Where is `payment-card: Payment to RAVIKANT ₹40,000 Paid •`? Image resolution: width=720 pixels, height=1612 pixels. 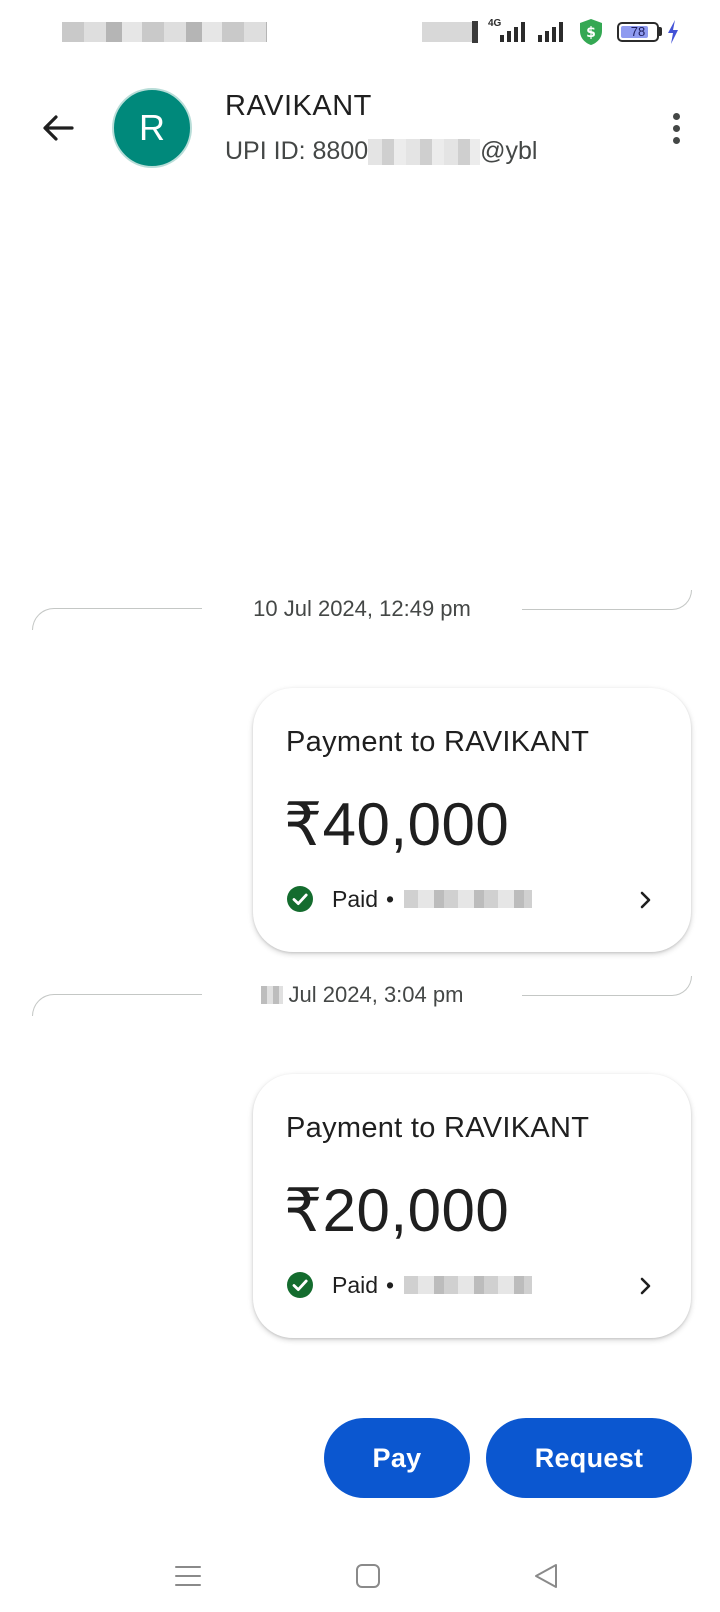 payment-card: Payment to RAVIKANT ₹40,000 Paid • is located at coordinates (472, 820).